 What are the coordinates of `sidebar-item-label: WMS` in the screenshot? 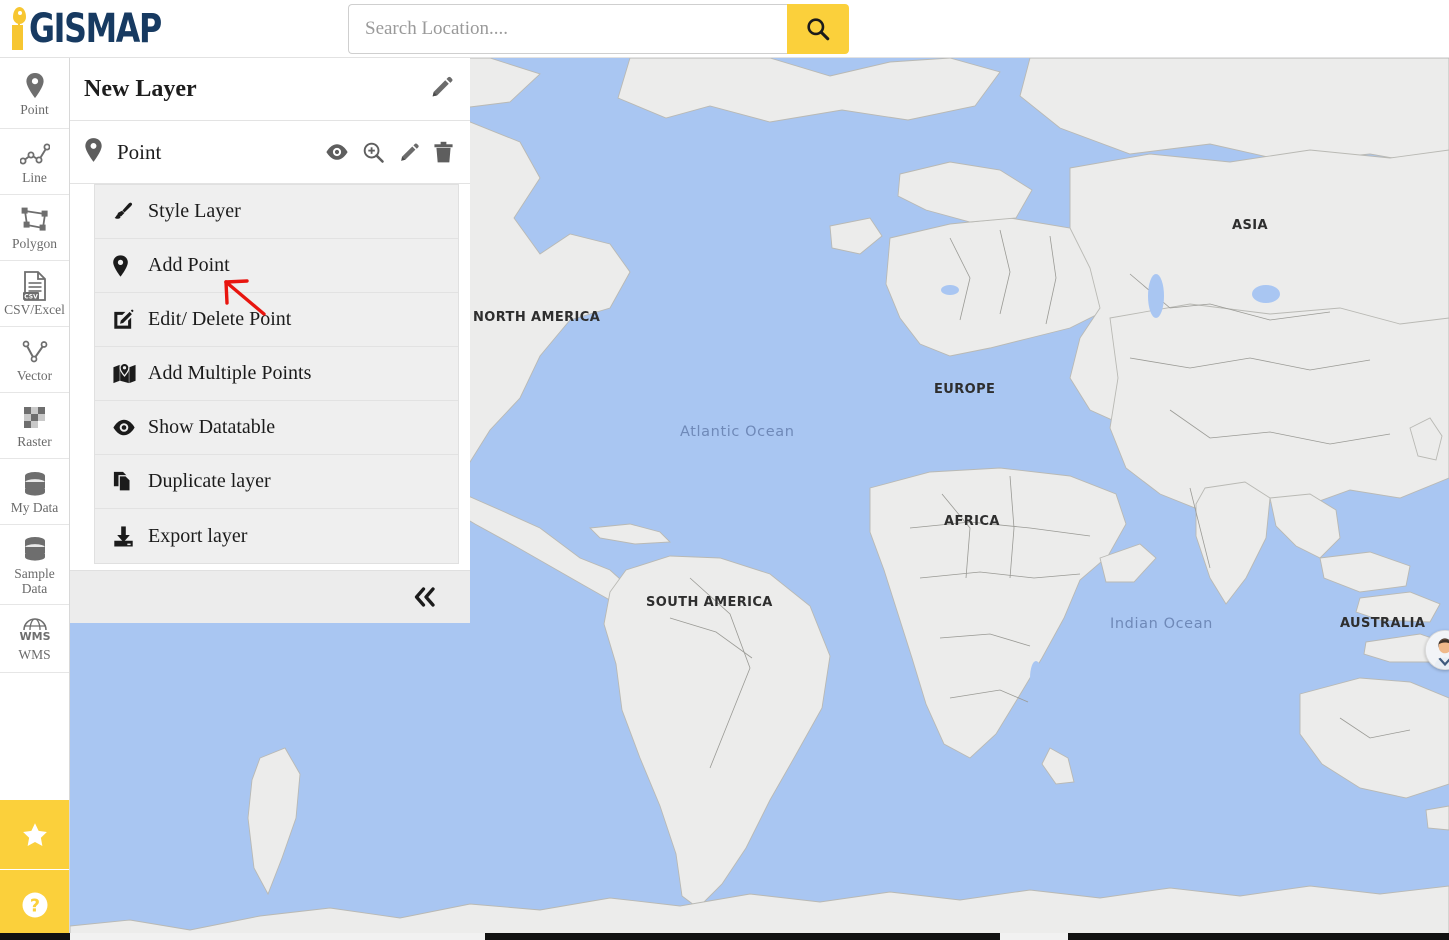 It's located at (34, 654).